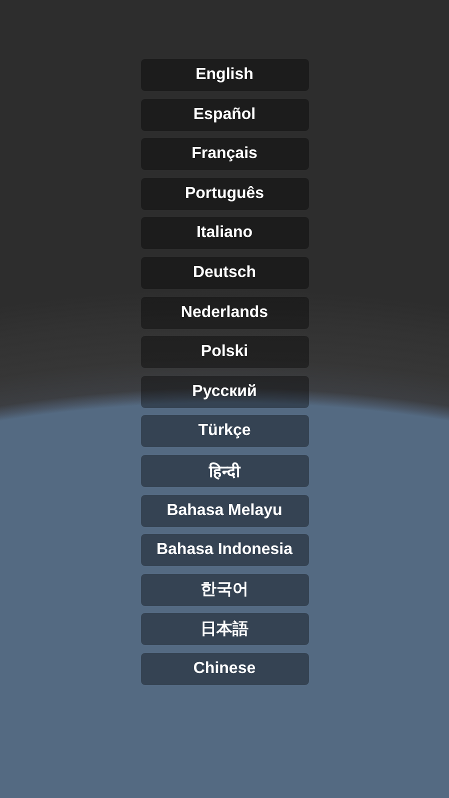  I want to click on language-button: Español, so click(224, 114).